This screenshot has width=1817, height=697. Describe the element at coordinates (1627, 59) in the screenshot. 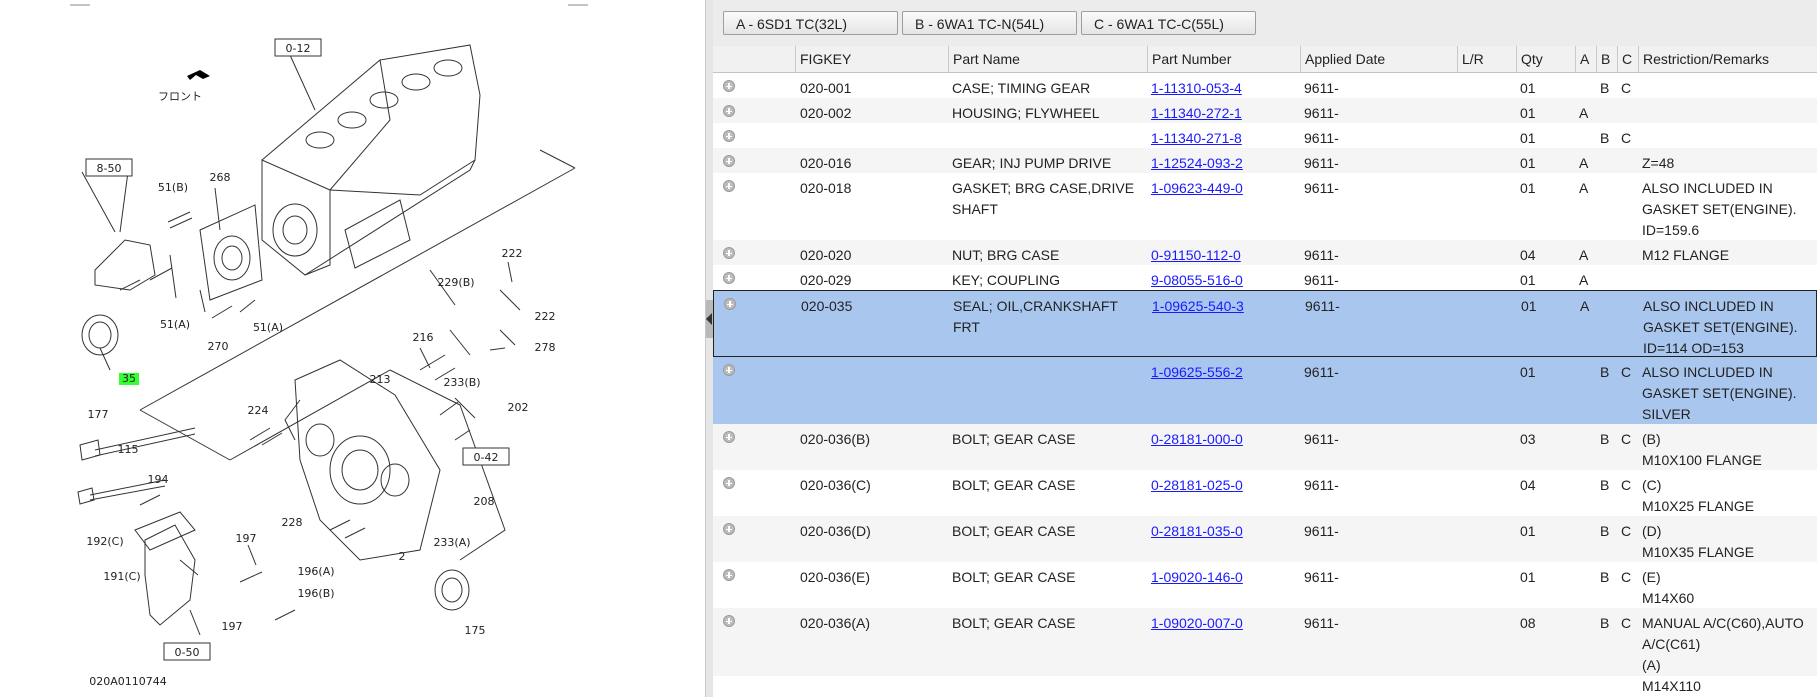

I see `col-c: C` at that location.